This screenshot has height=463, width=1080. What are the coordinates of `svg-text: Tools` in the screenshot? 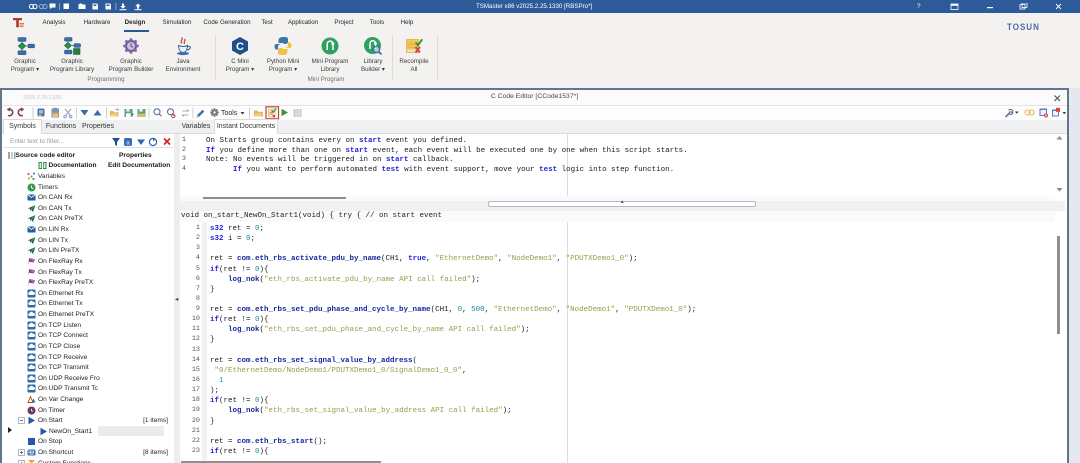 It's located at (229, 113).